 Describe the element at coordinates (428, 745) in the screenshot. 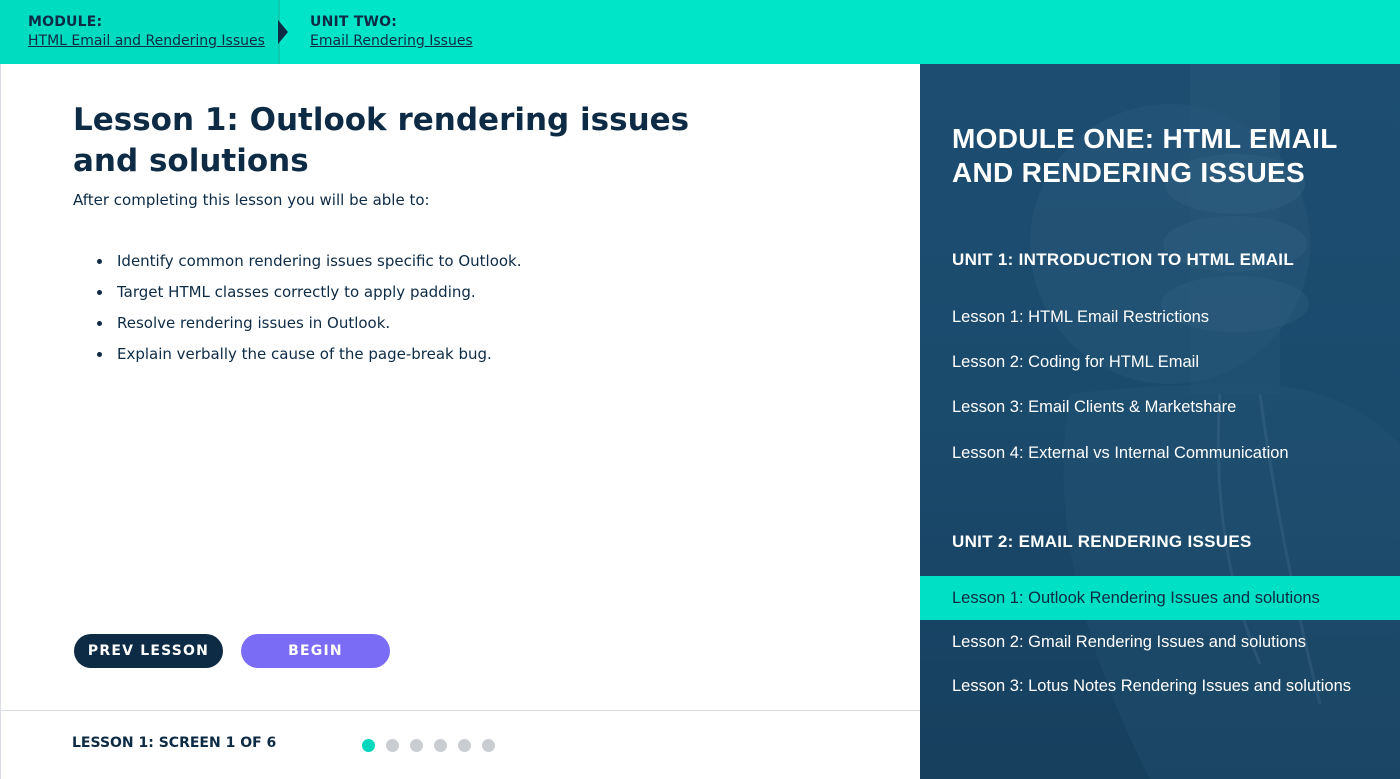

I see `screen-progress-dots` at that location.